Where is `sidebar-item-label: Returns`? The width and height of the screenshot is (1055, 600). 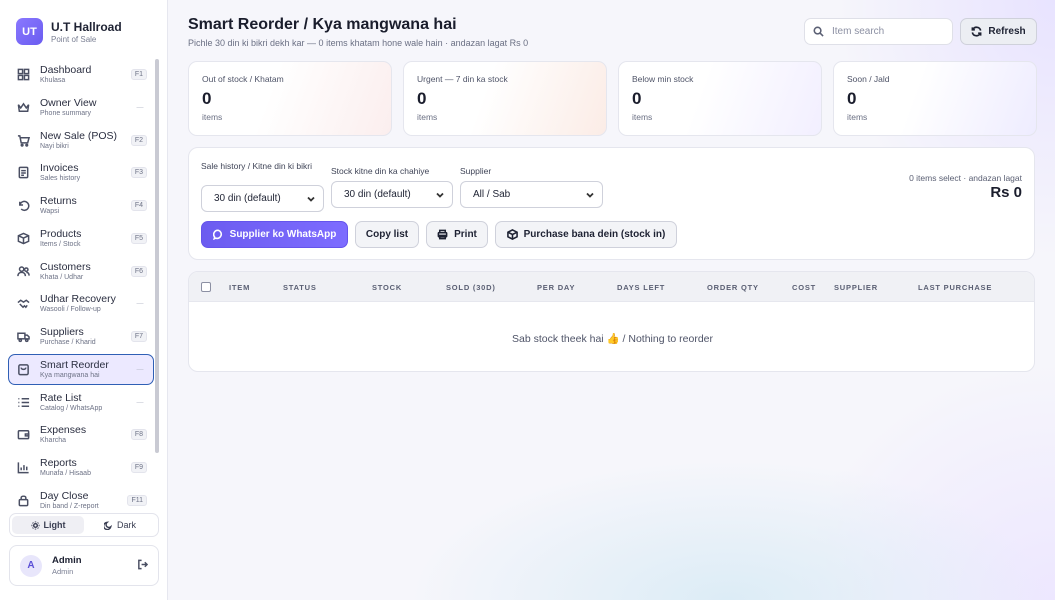 sidebar-item-label: Returns is located at coordinates (58, 201).